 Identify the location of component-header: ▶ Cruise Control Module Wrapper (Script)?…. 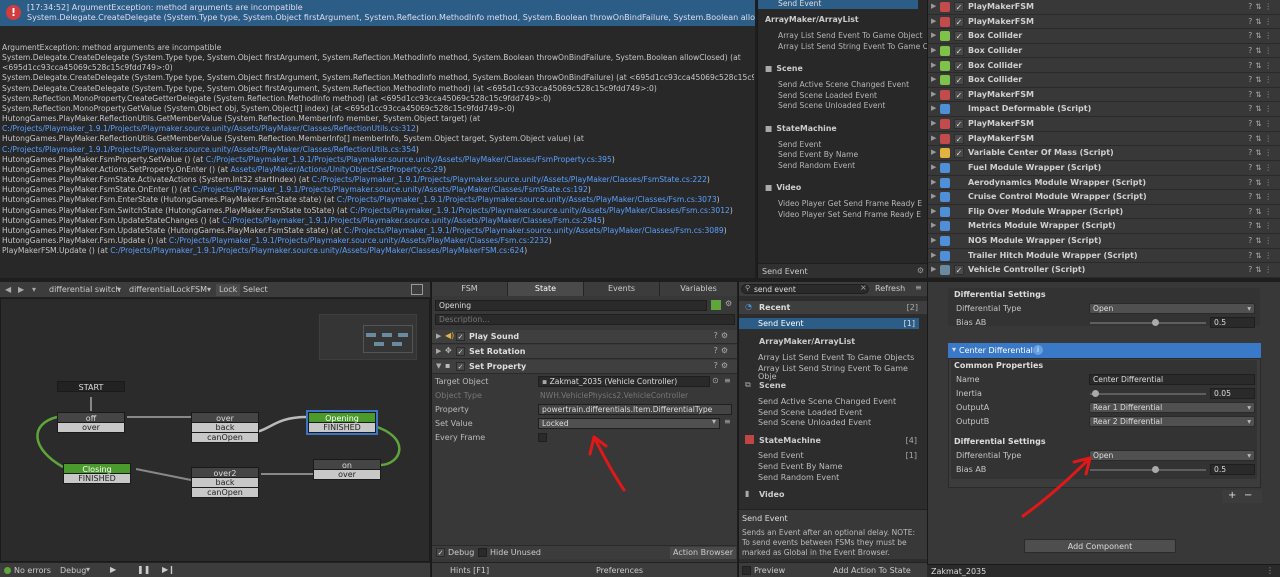
(1104, 197).